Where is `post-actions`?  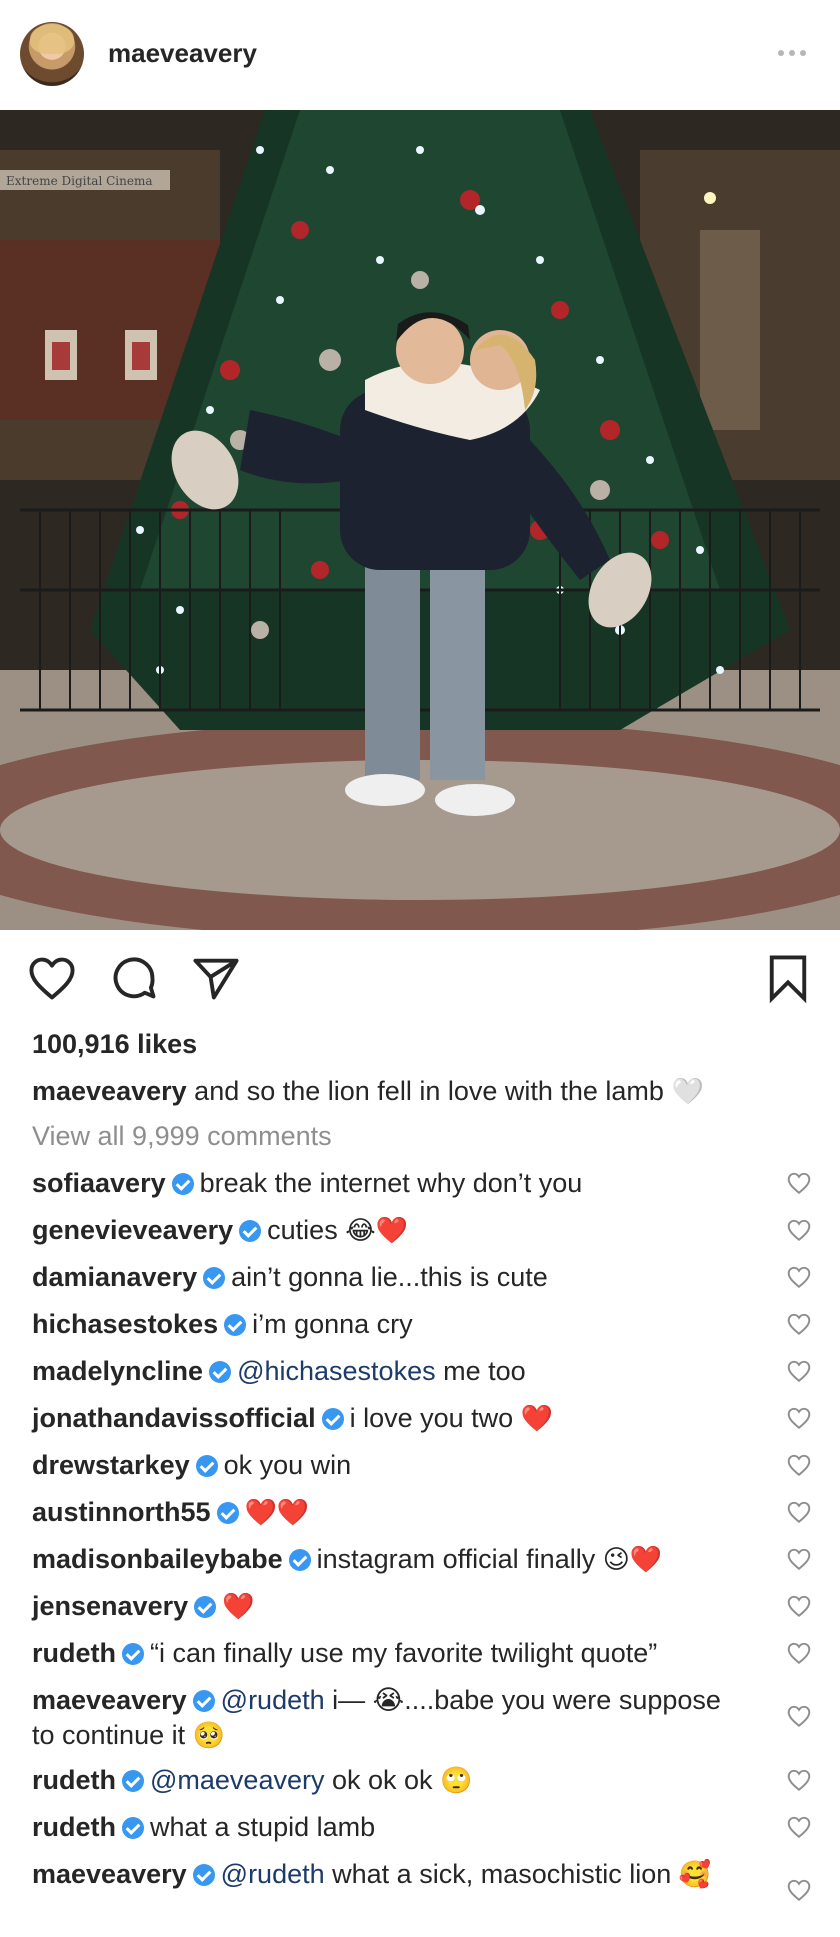 post-actions is located at coordinates (420, 980).